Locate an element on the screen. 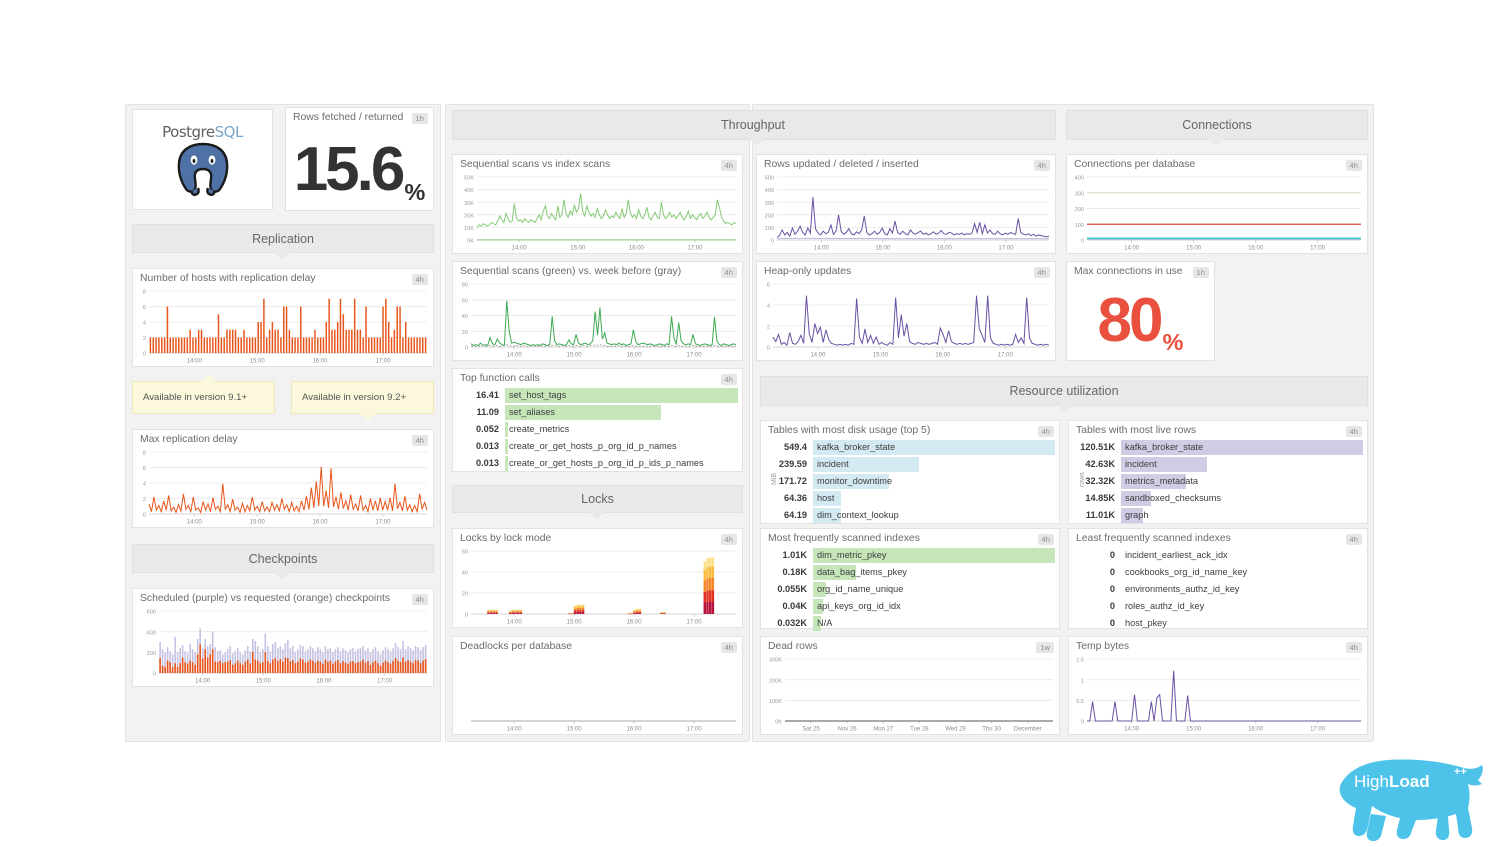 The width and height of the screenshot is (1500, 847). svg-text: Sat 25 is located at coordinates (811, 730).